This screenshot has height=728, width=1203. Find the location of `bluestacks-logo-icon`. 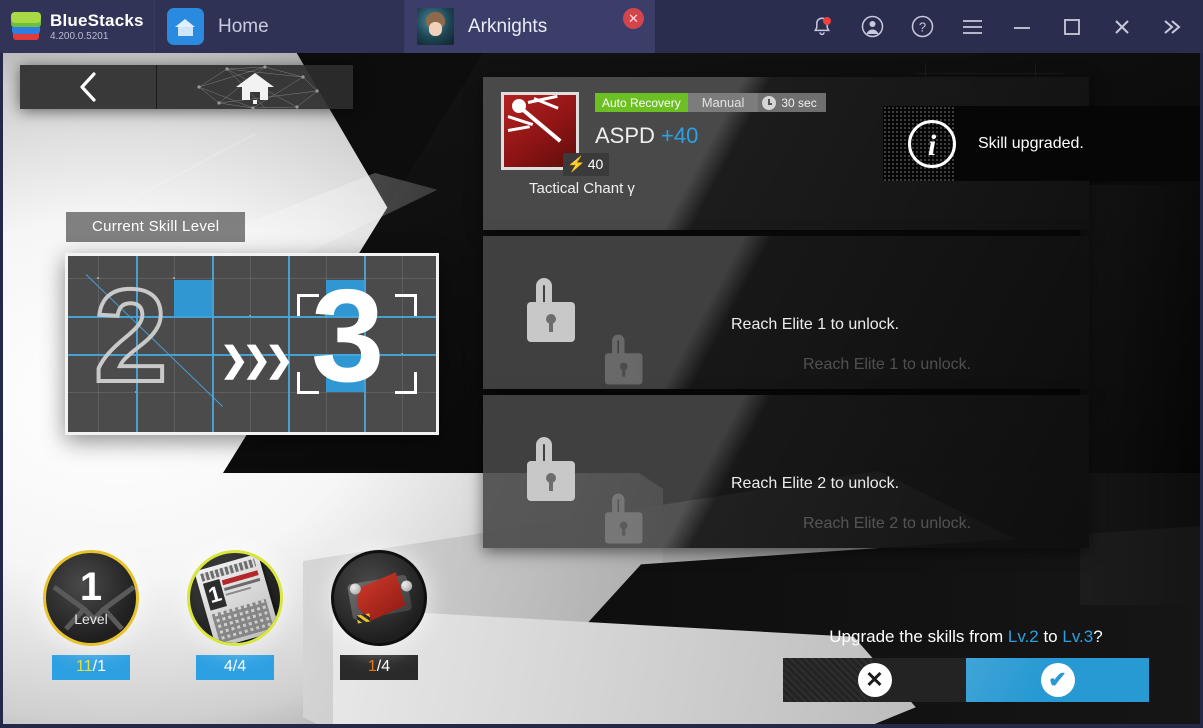

bluestacks-logo-icon is located at coordinates (26, 26).